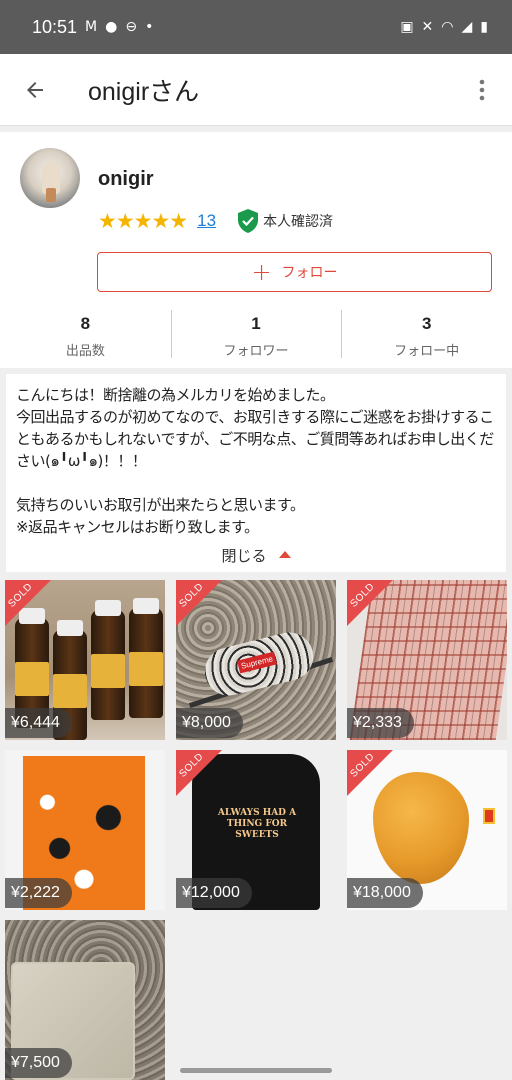 The image size is (512, 1080). What do you see at coordinates (131, 27) in the screenshot?
I see `dnd-icon: ⊖` at bounding box center [131, 27].